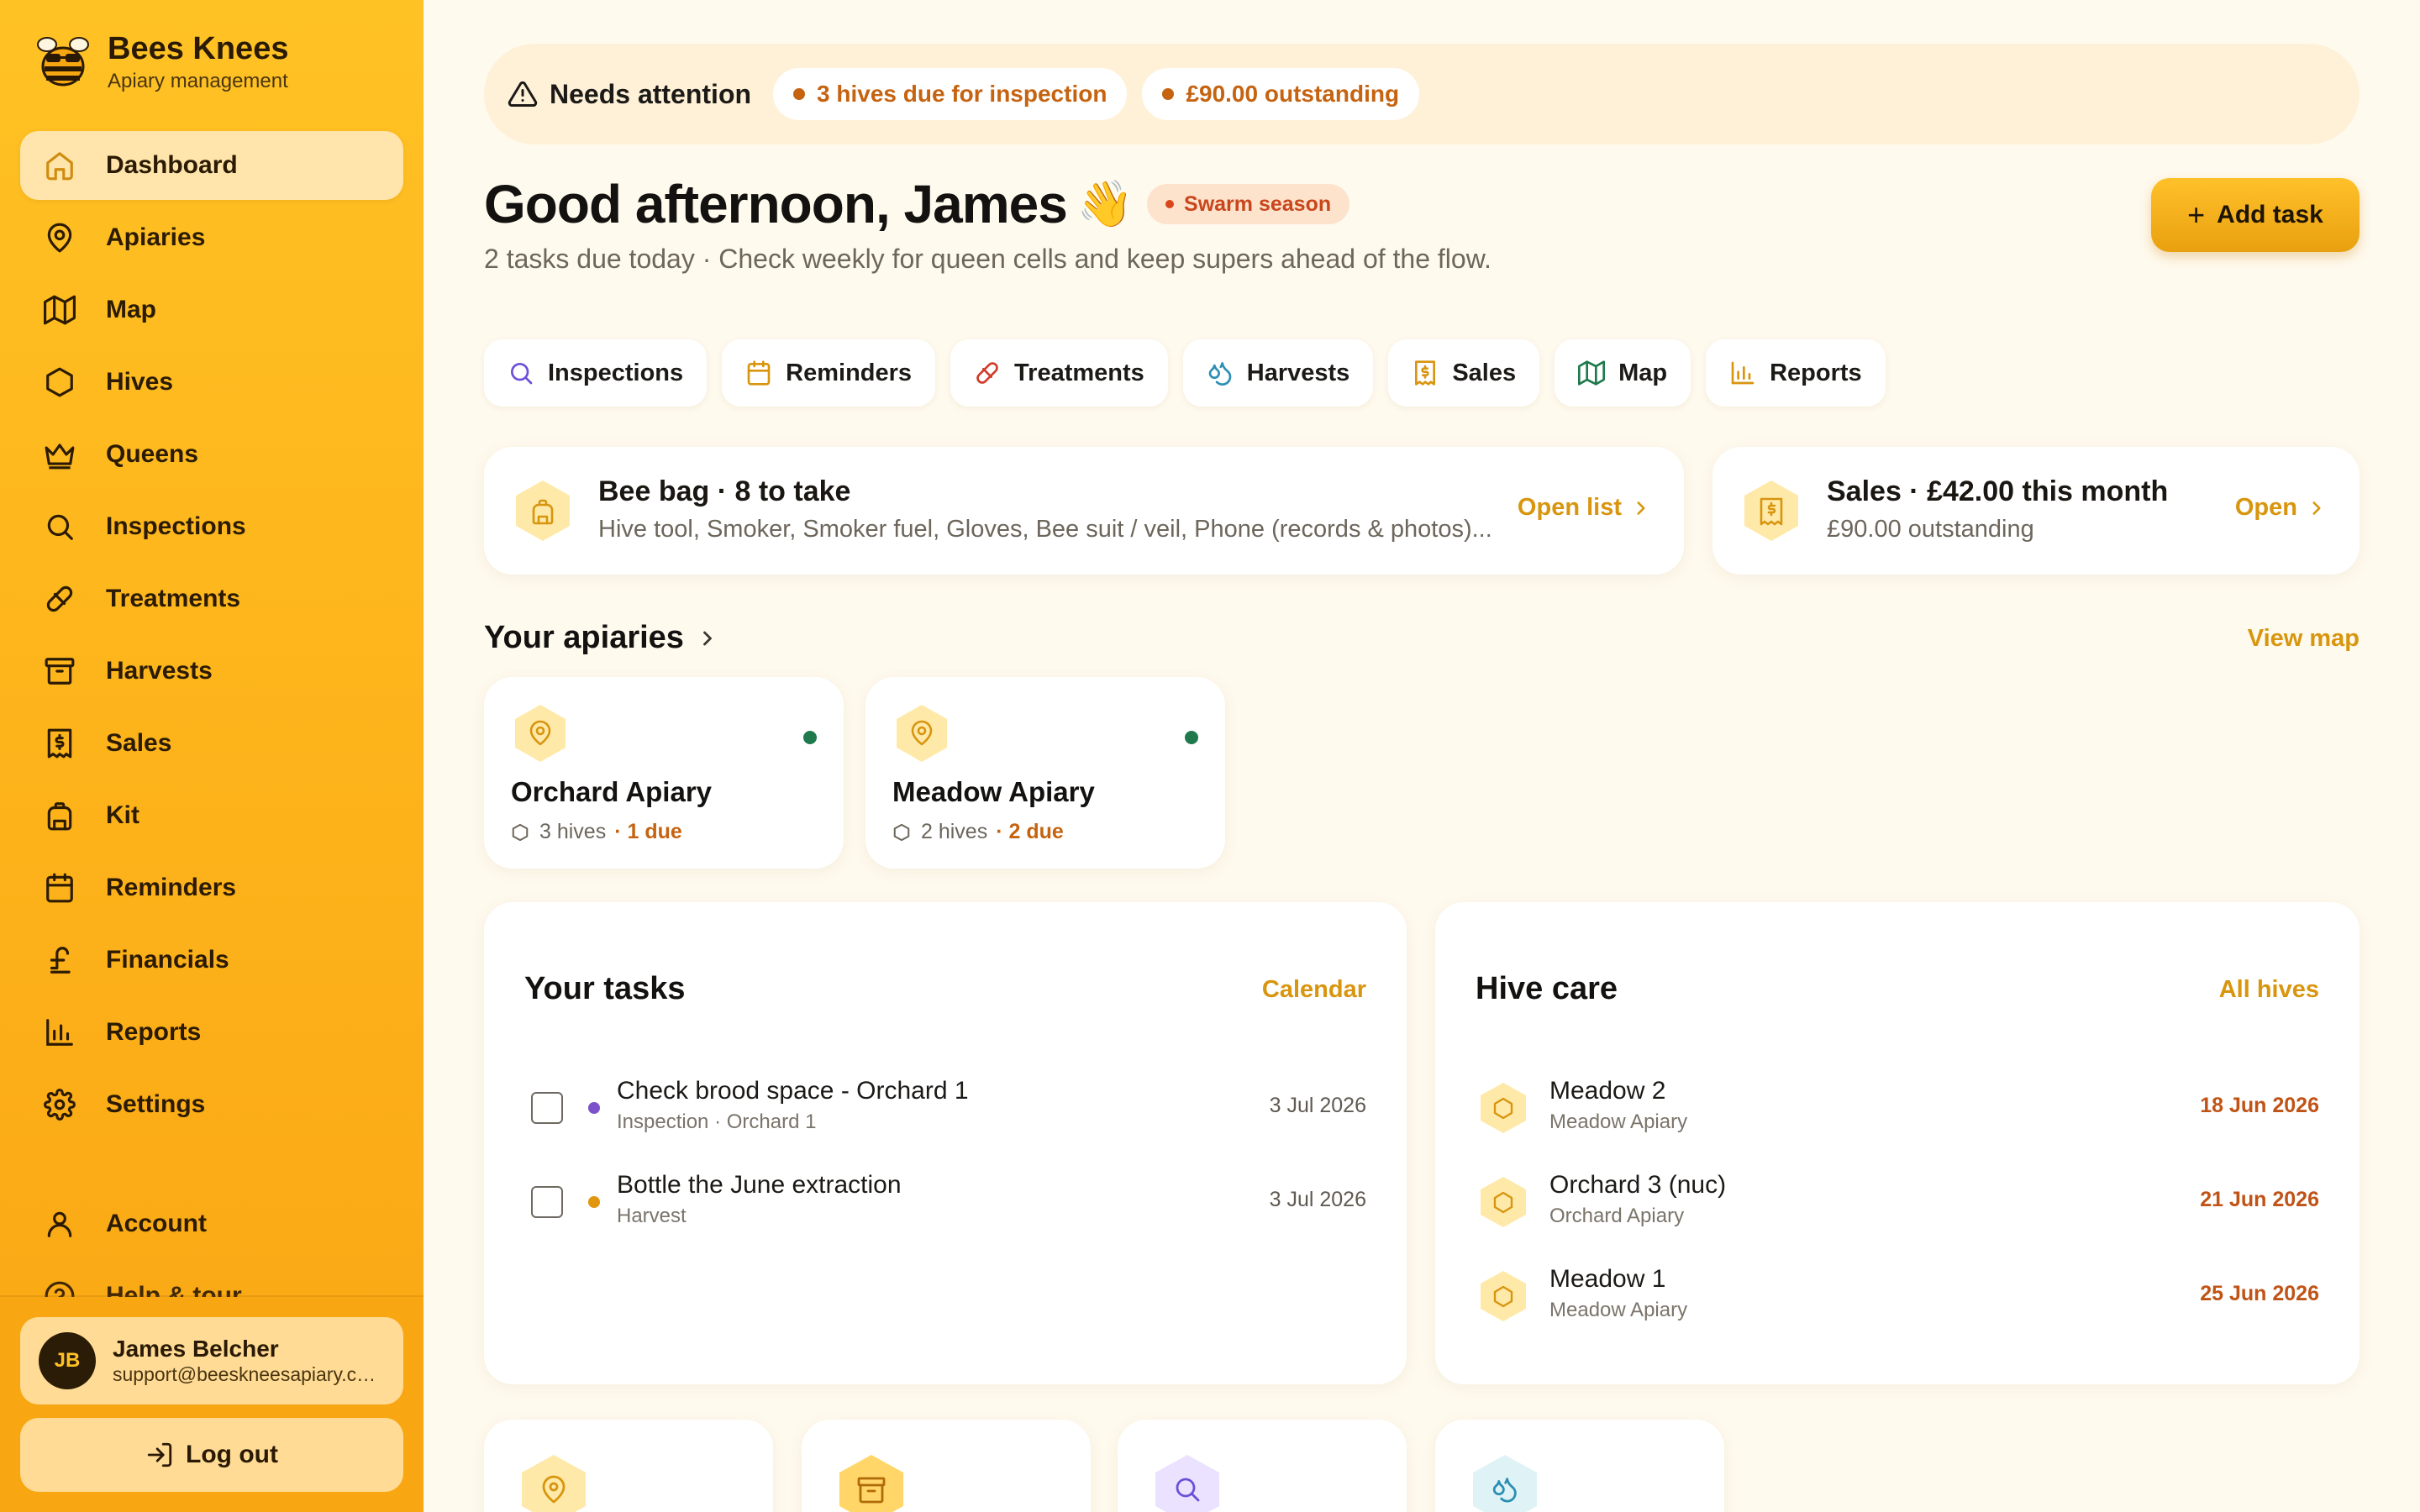 This screenshot has width=2420, height=1512. What do you see at coordinates (829, 373) in the screenshot?
I see `quick-action-reminders: Reminders` at bounding box center [829, 373].